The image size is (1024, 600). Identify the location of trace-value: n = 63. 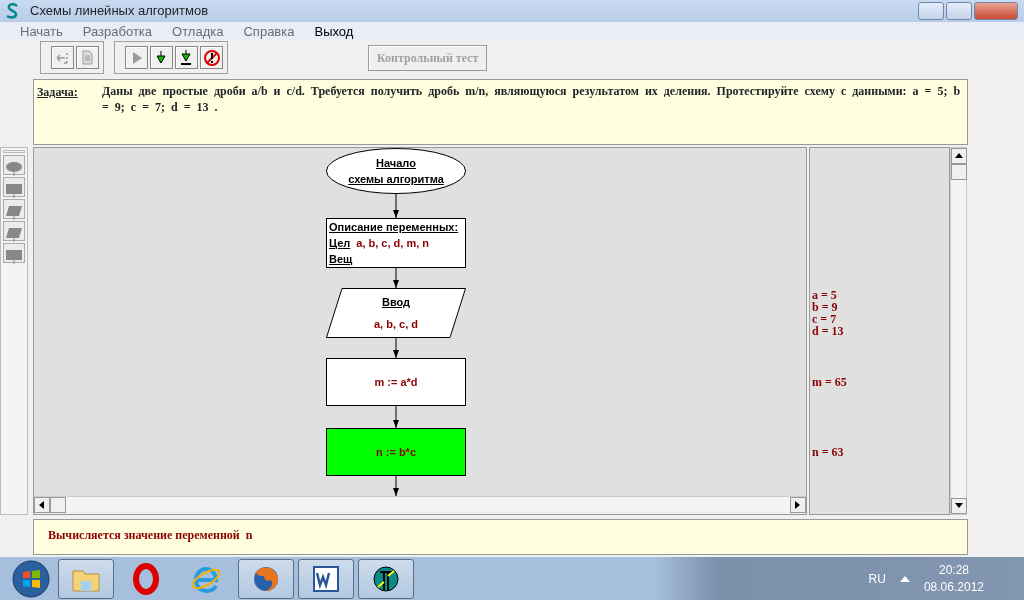
(828, 452).